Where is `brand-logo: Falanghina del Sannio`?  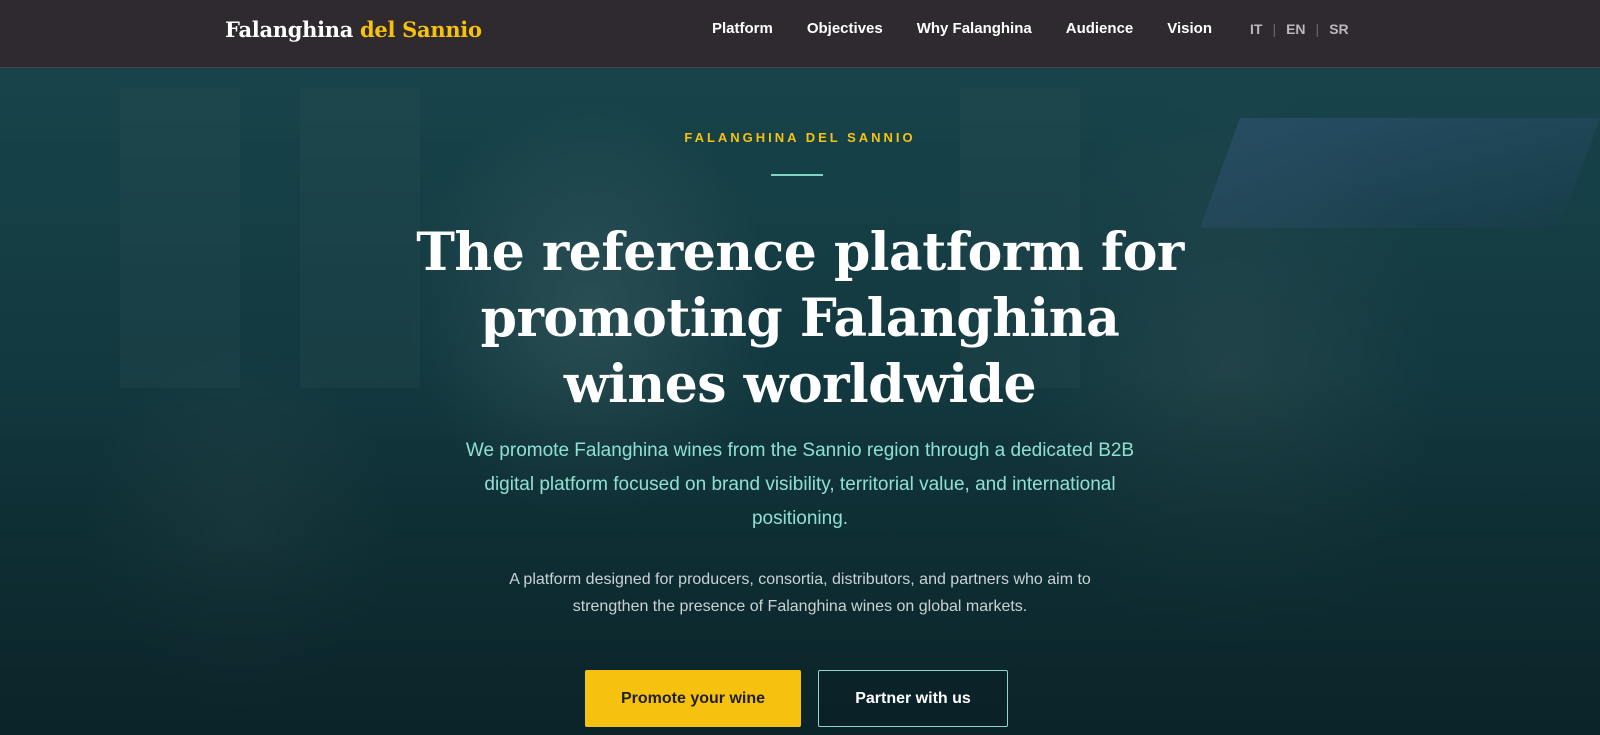 brand-logo: Falanghina del Sannio is located at coordinates (353, 29).